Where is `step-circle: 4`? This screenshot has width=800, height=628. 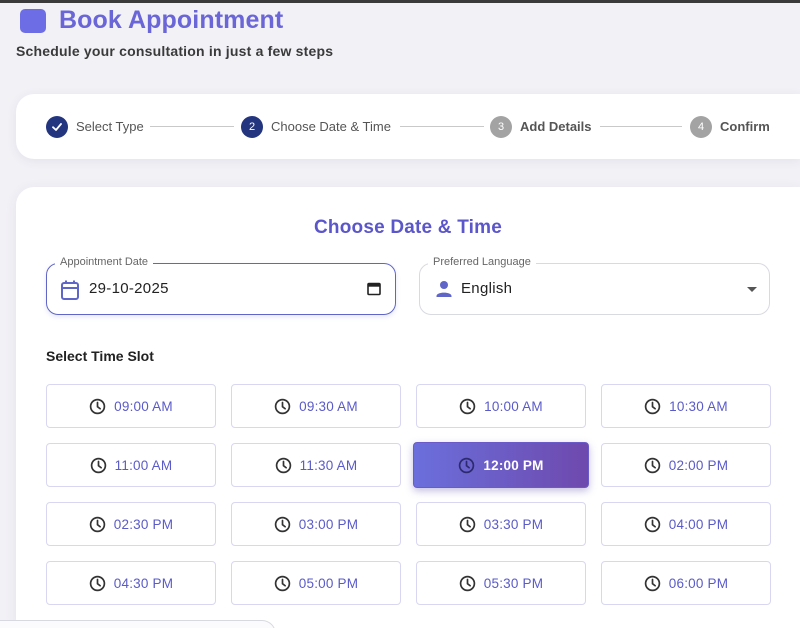
step-circle: 4 is located at coordinates (701, 126).